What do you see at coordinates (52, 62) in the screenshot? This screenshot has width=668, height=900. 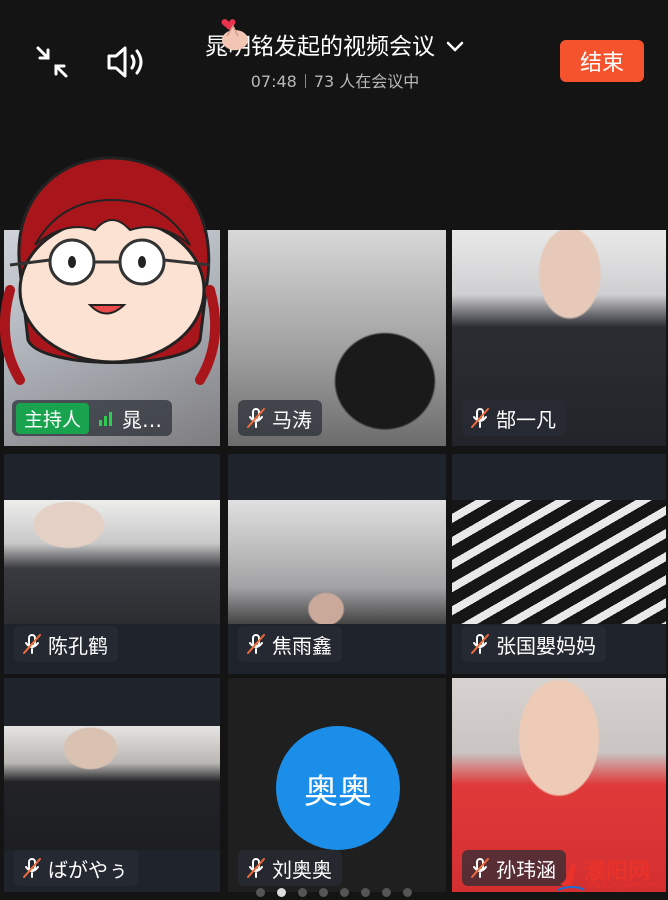 I see `minimize-icon` at bounding box center [52, 62].